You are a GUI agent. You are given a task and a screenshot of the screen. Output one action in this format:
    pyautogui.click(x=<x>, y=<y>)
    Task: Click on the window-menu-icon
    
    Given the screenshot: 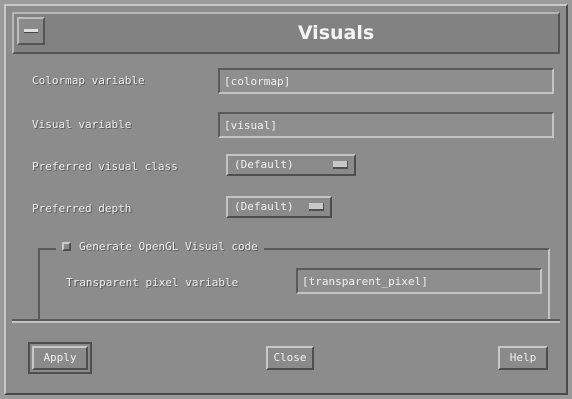 What is the action you would take?
    pyautogui.click(x=31, y=31)
    